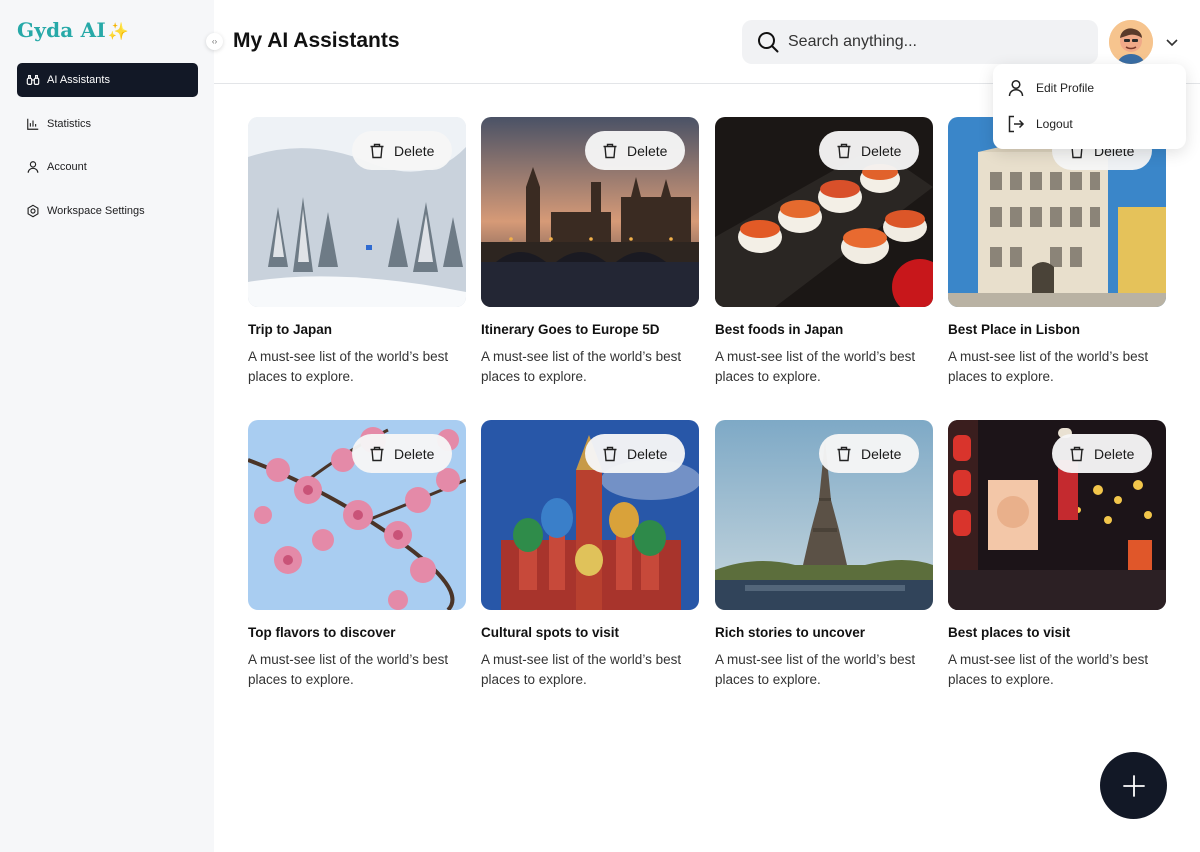 This screenshot has width=1200, height=852. What do you see at coordinates (1172, 42) in the screenshot?
I see `chevron-down-icon` at bounding box center [1172, 42].